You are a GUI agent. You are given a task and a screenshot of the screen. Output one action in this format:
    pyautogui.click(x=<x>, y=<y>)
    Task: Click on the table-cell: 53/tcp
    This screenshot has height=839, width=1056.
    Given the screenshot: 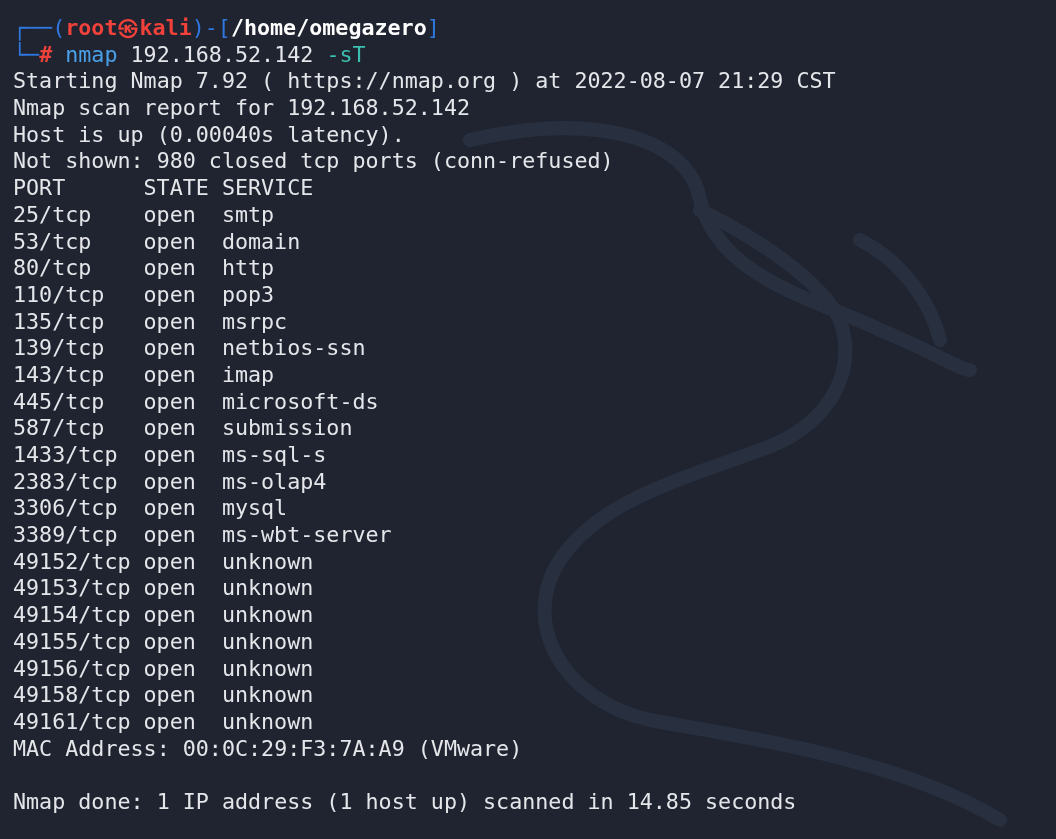 What is the action you would take?
    pyautogui.click(x=52, y=241)
    